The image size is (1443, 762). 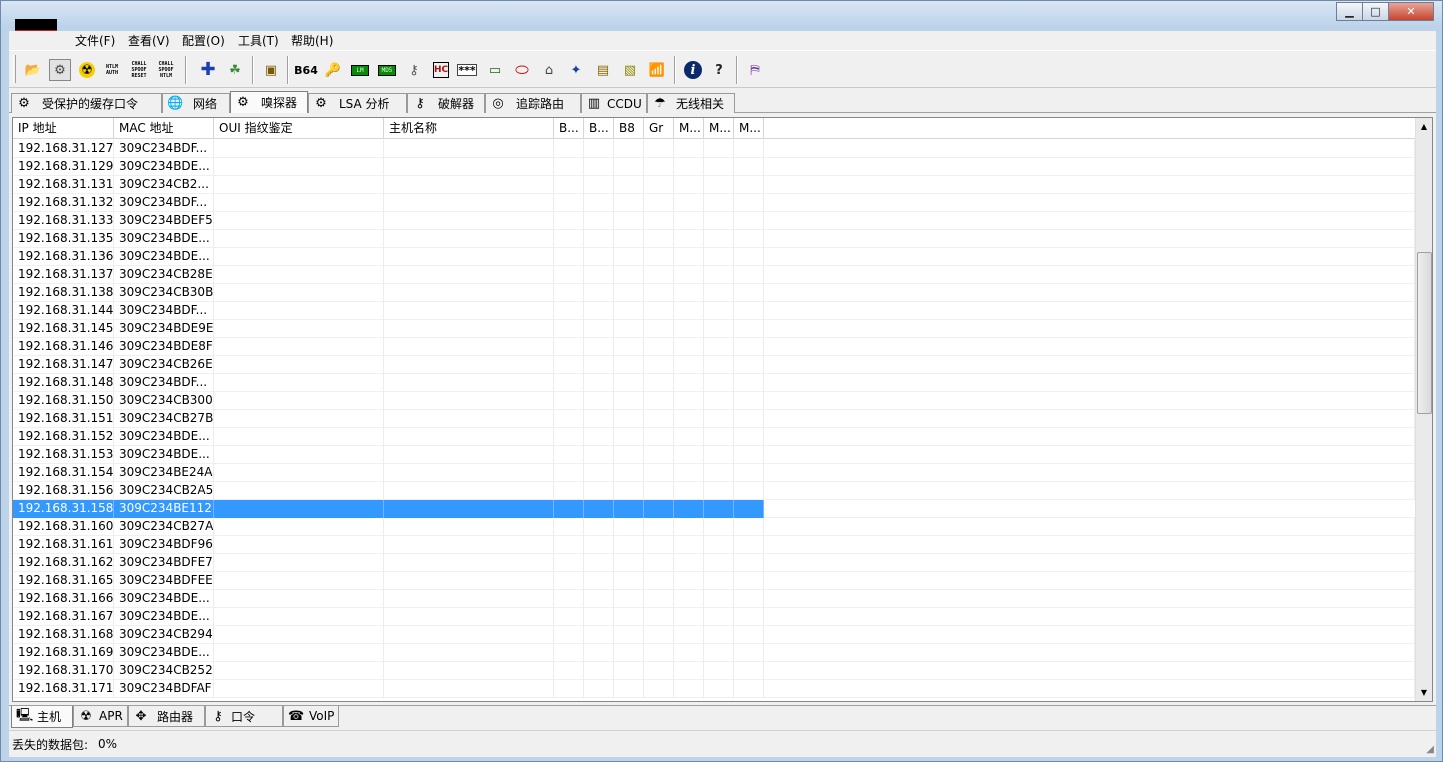 What do you see at coordinates (659, 128) in the screenshot?
I see `column-header: Gr` at bounding box center [659, 128].